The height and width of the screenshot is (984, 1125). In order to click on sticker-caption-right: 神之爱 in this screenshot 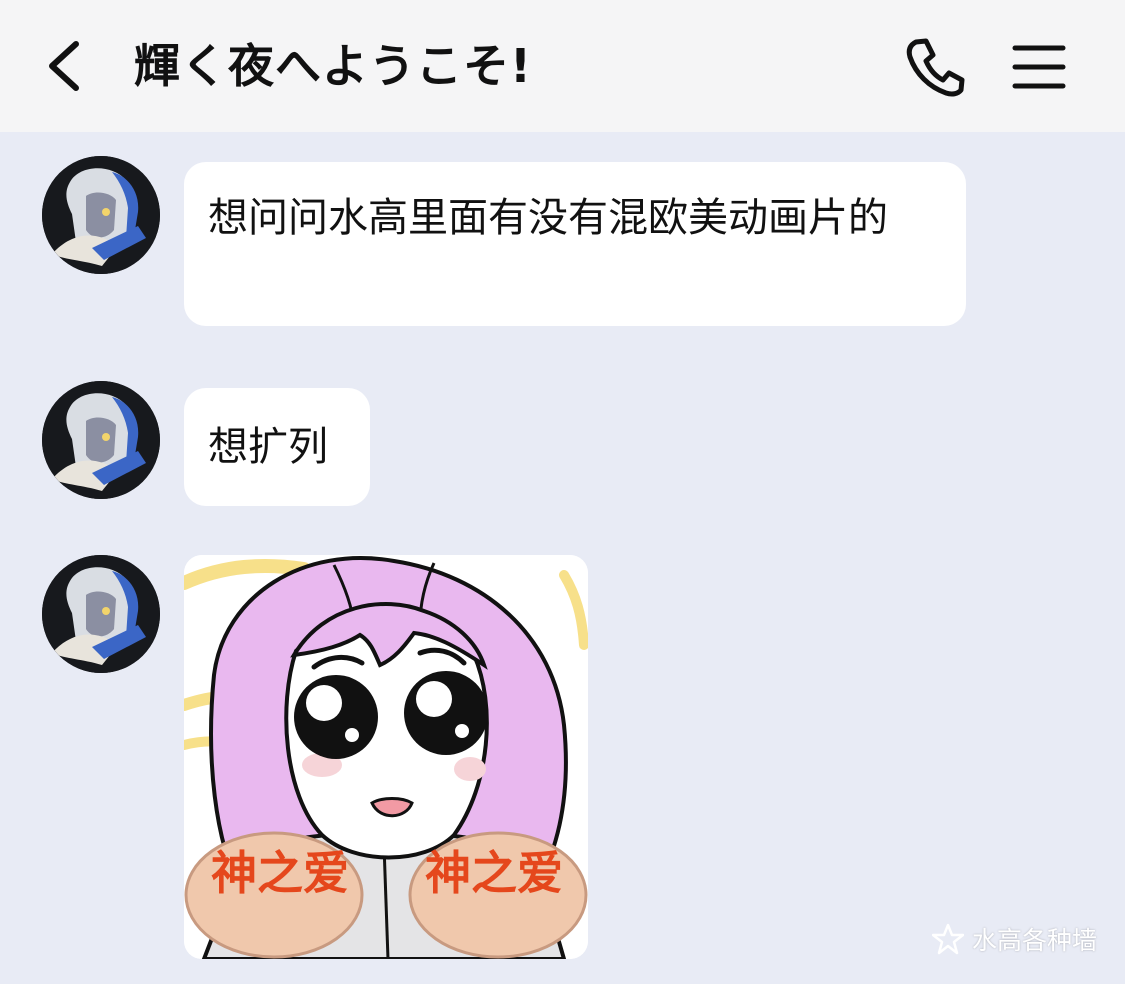, I will do `click(494, 873)`.